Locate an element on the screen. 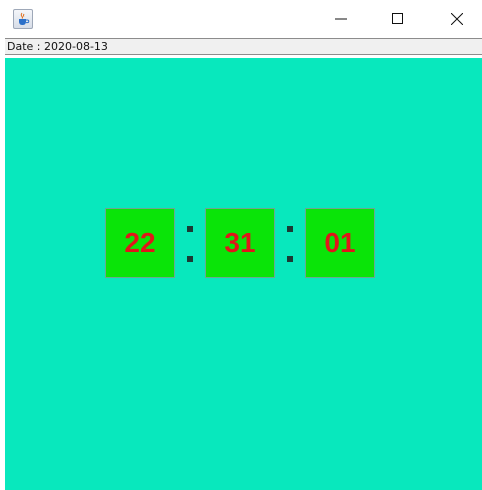 This screenshot has width=482, height=490. hours-tile: 22 is located at coordinates (140, 243).